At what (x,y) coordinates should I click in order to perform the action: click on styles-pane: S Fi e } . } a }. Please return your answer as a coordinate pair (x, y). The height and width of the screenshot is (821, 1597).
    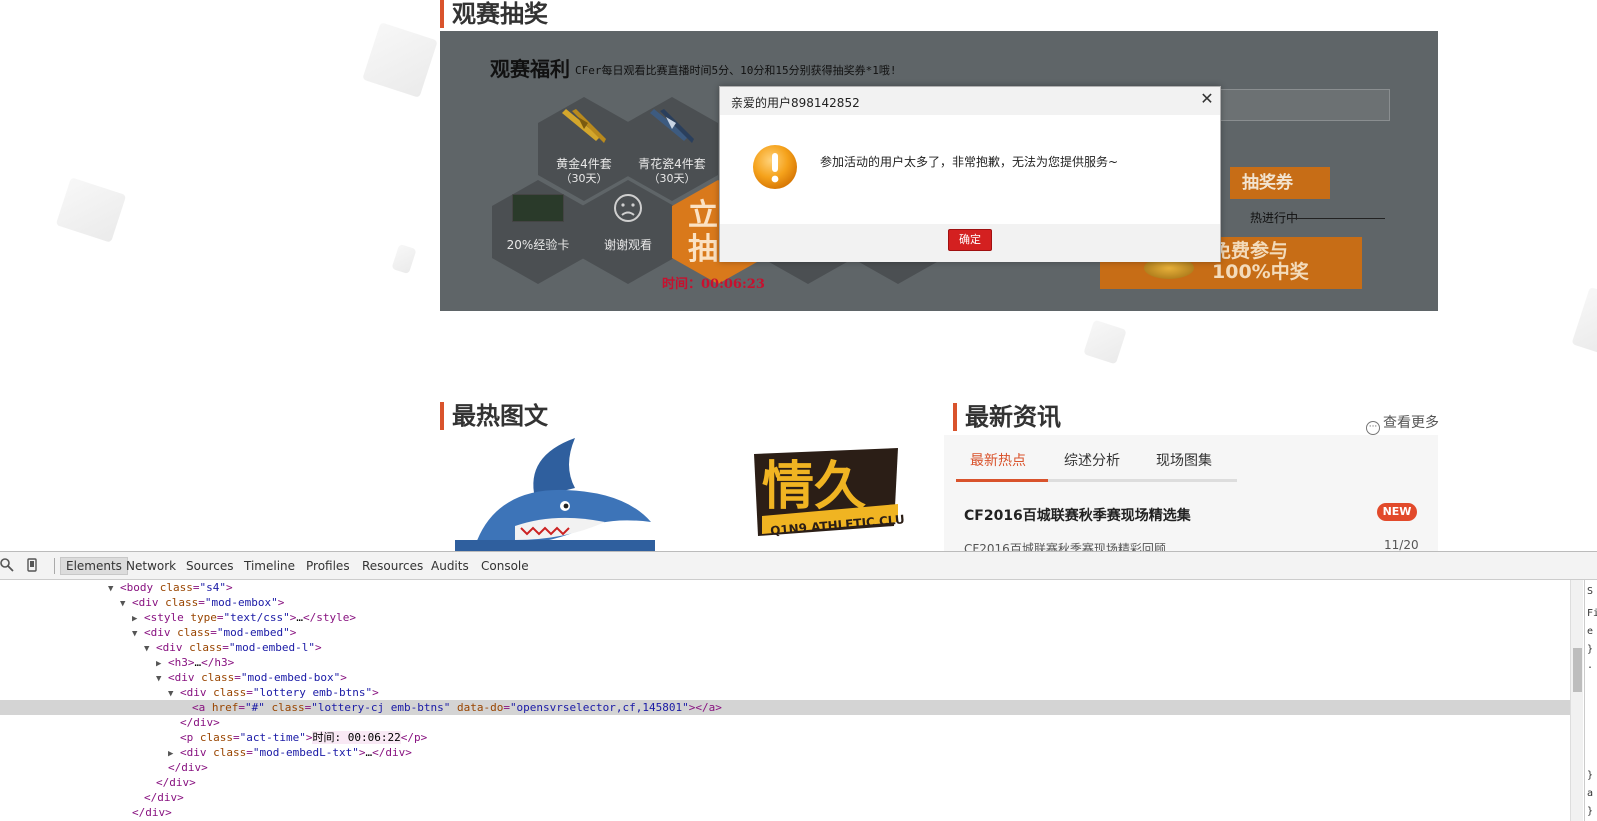
    Looking at the image, I should click on (1590, 700).